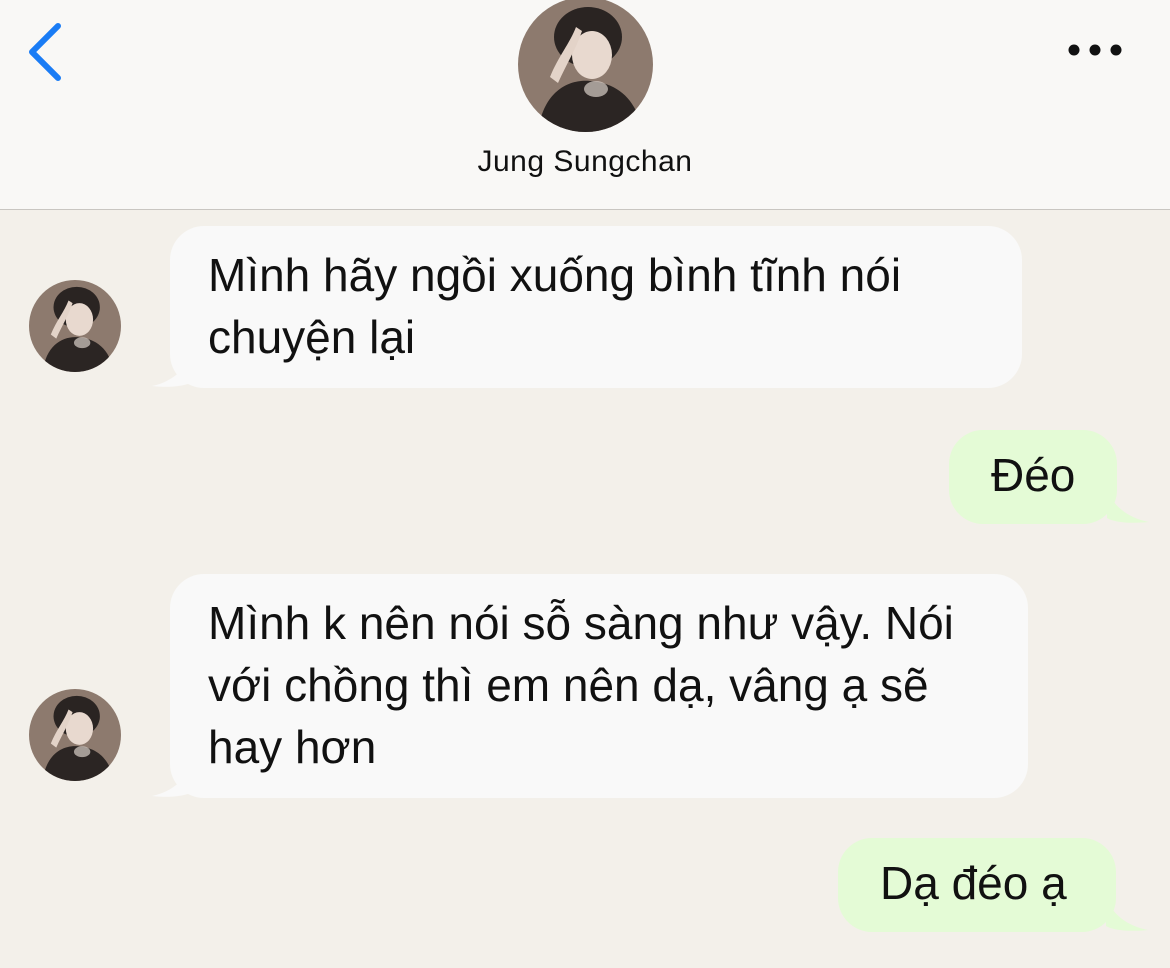  What do you see at coordinates (1095, 50) in the screenshot?
I see `more-dots-icon` at bounding box center [1095, 50].